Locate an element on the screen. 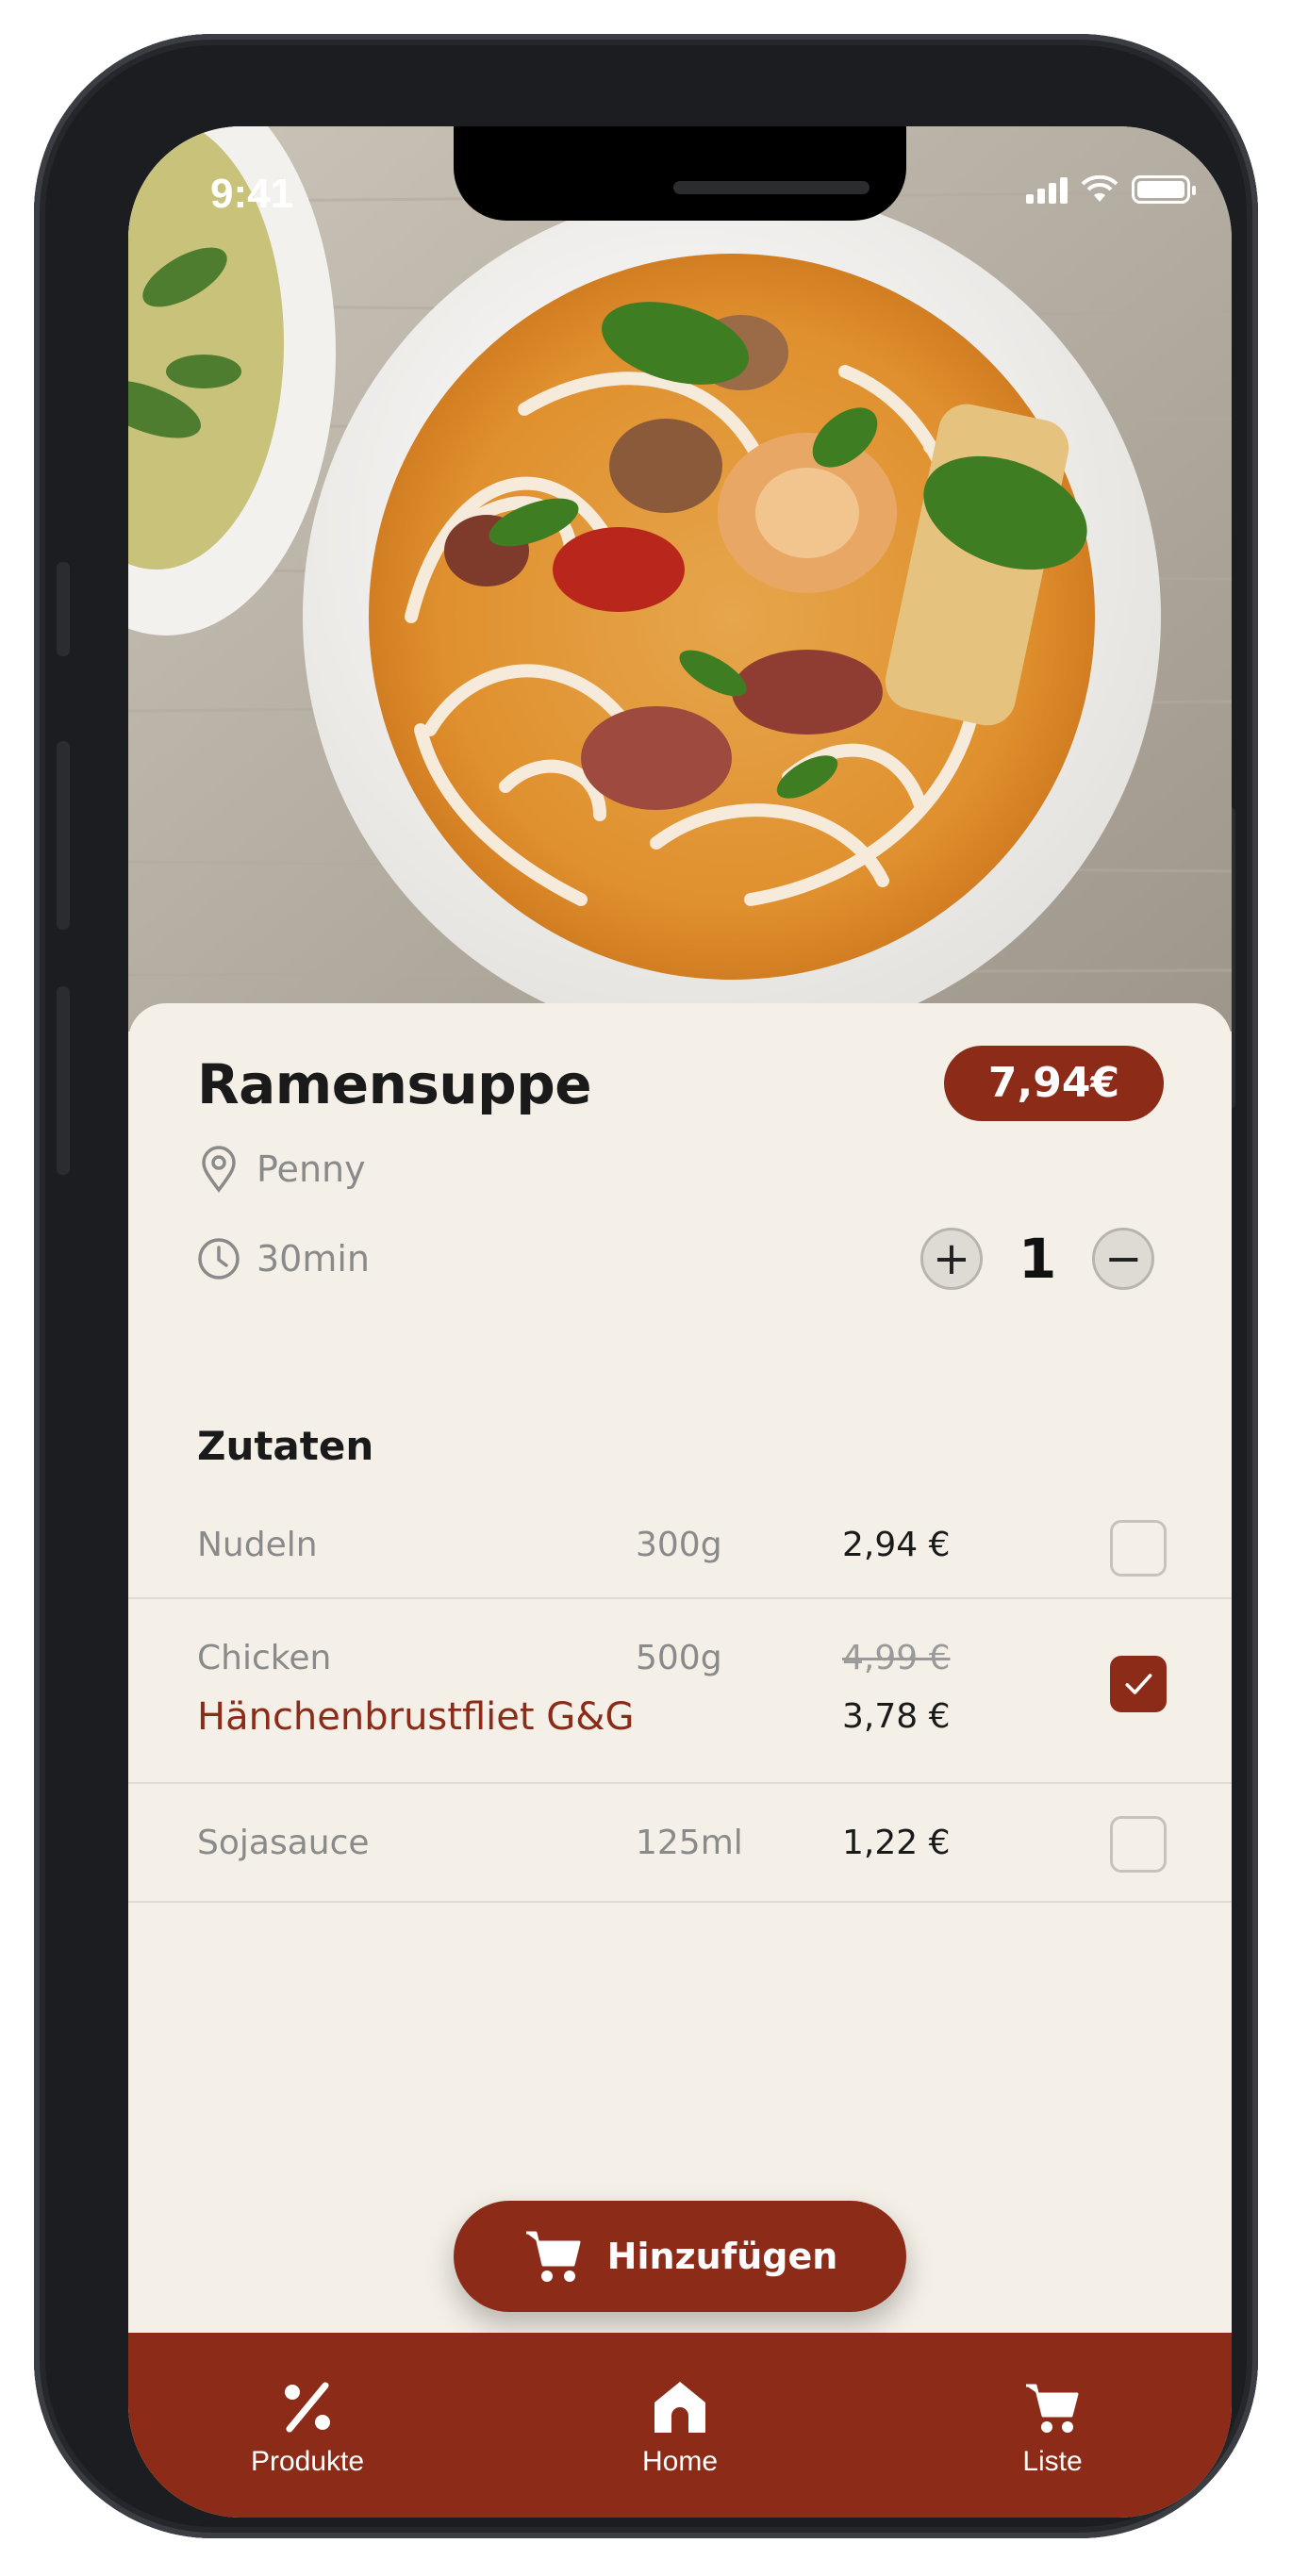 The width and height of the screenshot is (1292, 2576). store-row: Penny is located at coordinates (281, 1169).